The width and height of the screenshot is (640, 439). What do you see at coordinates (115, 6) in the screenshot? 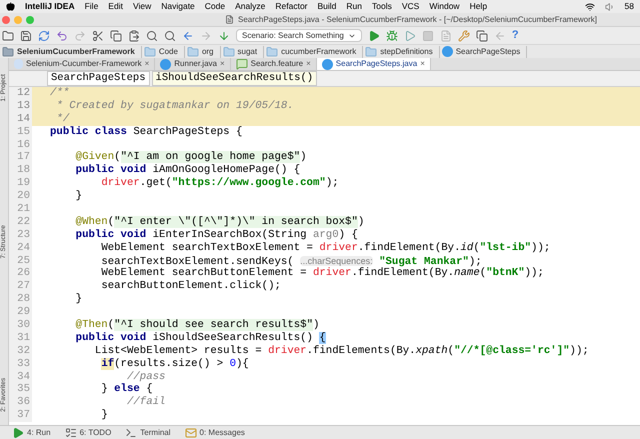
I see `menu-item: Edit` at bounding box center [115, 6].